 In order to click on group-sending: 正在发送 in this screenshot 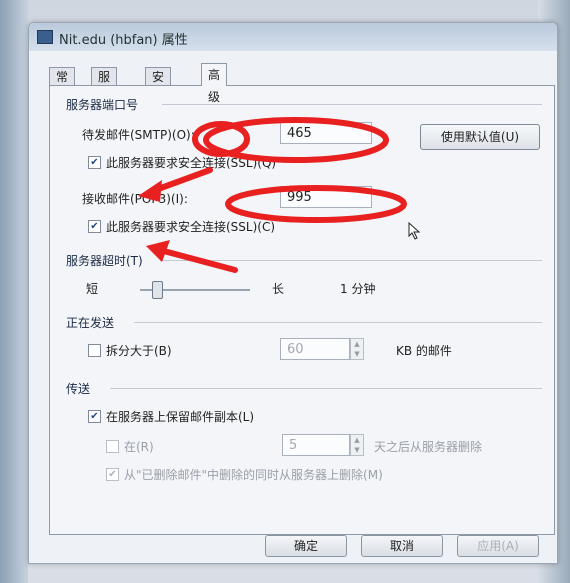, I will do `click(90, 323)`.